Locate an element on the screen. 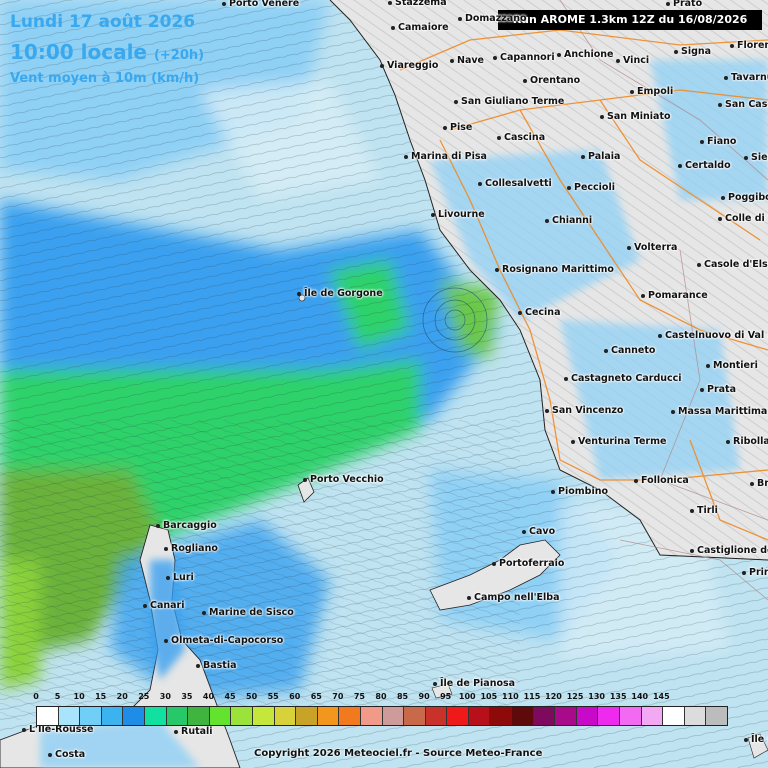 The height and width of the screenshot is (768, 768). legend-tick-label: 60 is located at coordinates (295, 696).